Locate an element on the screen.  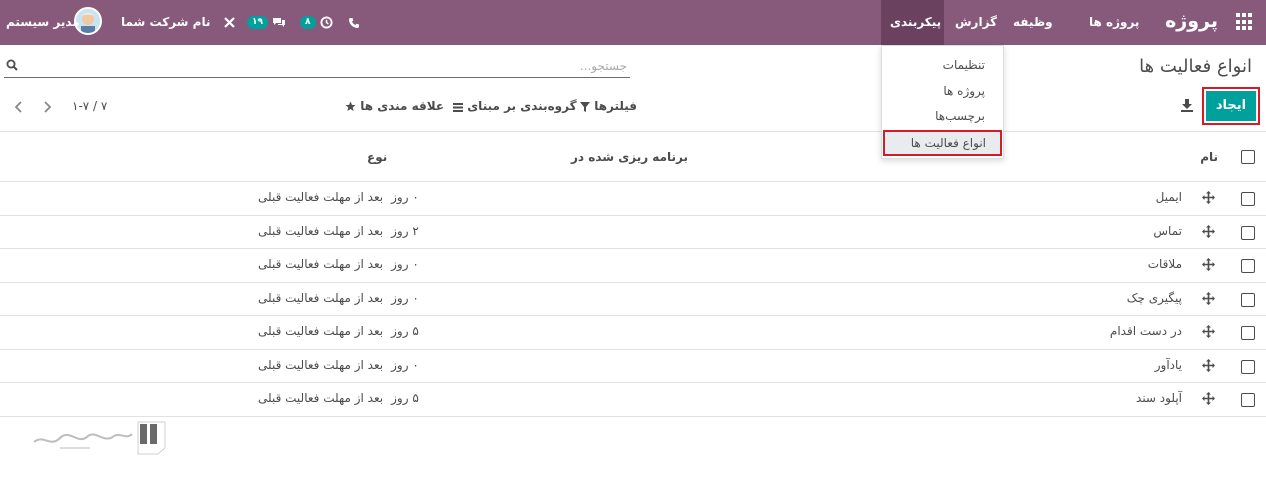
menu-configuration: پیکربندی is located at coordinates (912, 22).